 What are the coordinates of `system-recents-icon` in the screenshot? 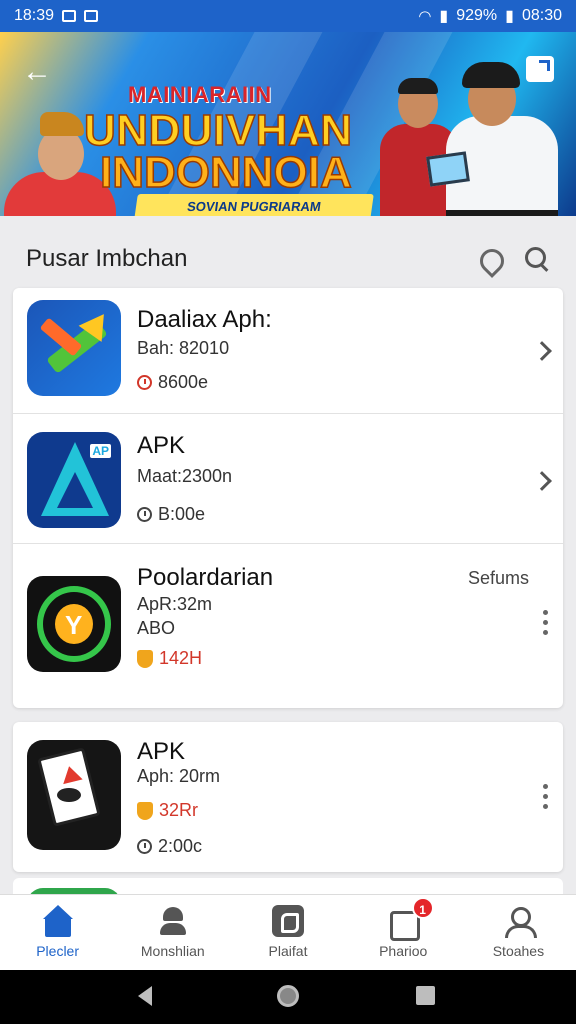 It's located at (425, 995).